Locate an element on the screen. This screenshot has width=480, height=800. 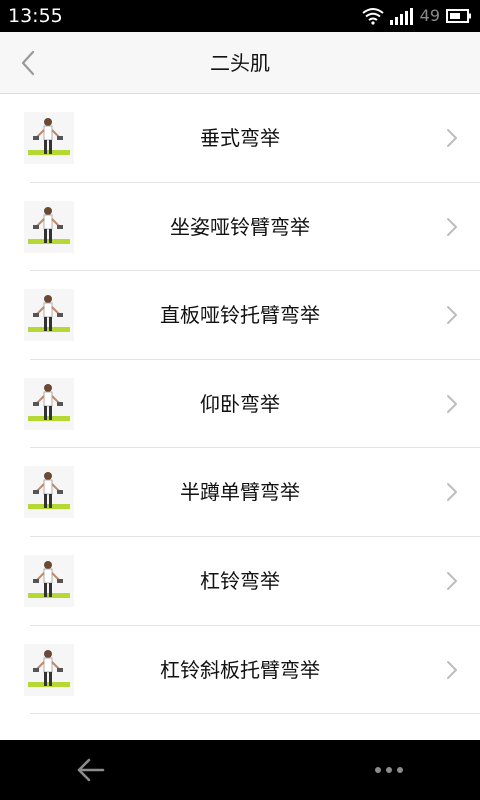
exercise-list-item: 直板哑铃托臂弯举 is located at coordinates (240, 315).